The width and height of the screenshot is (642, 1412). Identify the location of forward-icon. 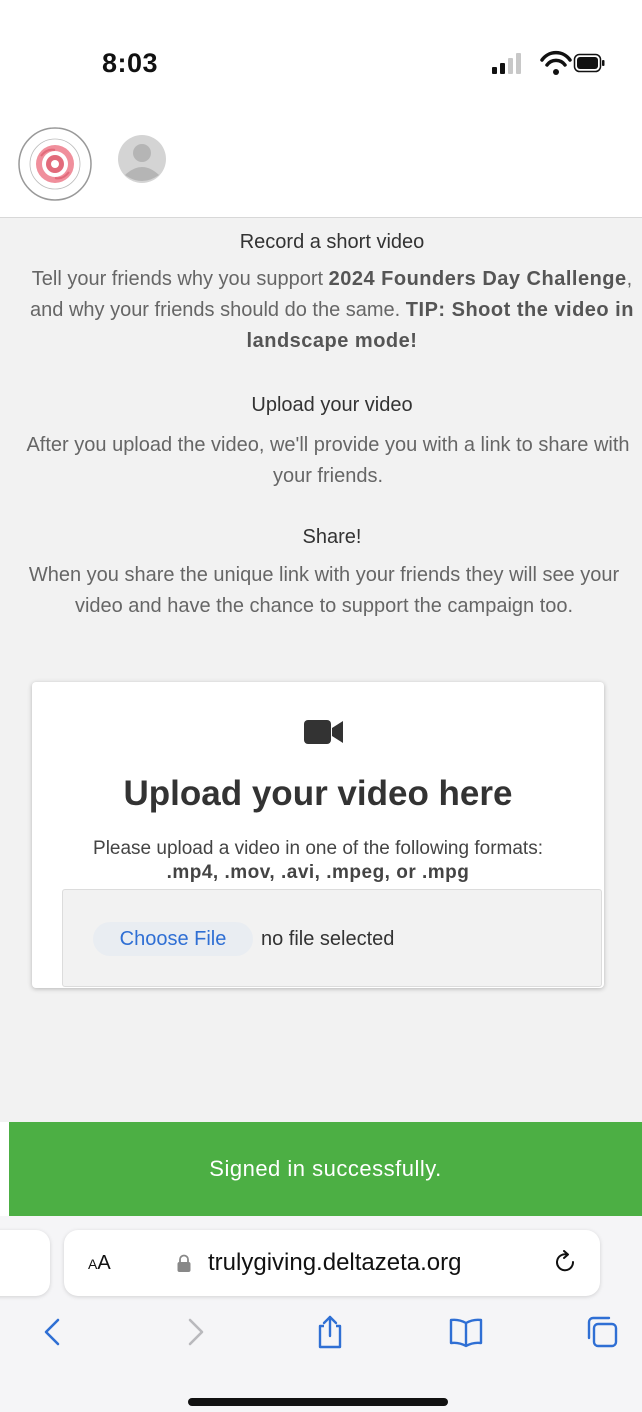
(194, 1332).